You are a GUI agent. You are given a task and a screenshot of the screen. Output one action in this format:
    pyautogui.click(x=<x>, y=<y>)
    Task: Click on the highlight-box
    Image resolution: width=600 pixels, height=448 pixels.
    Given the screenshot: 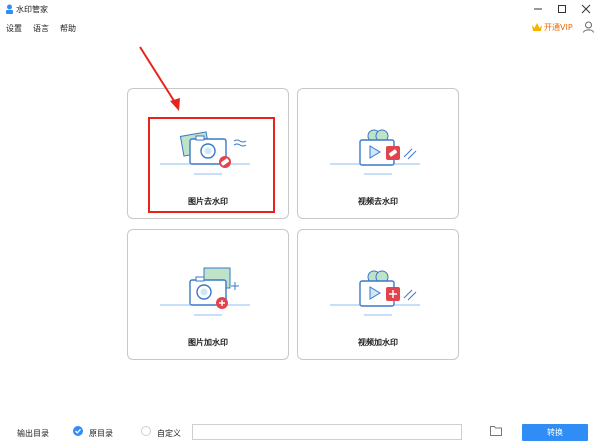 What is the action you would take?
    pyautogui.click(x=211, y=165)
    